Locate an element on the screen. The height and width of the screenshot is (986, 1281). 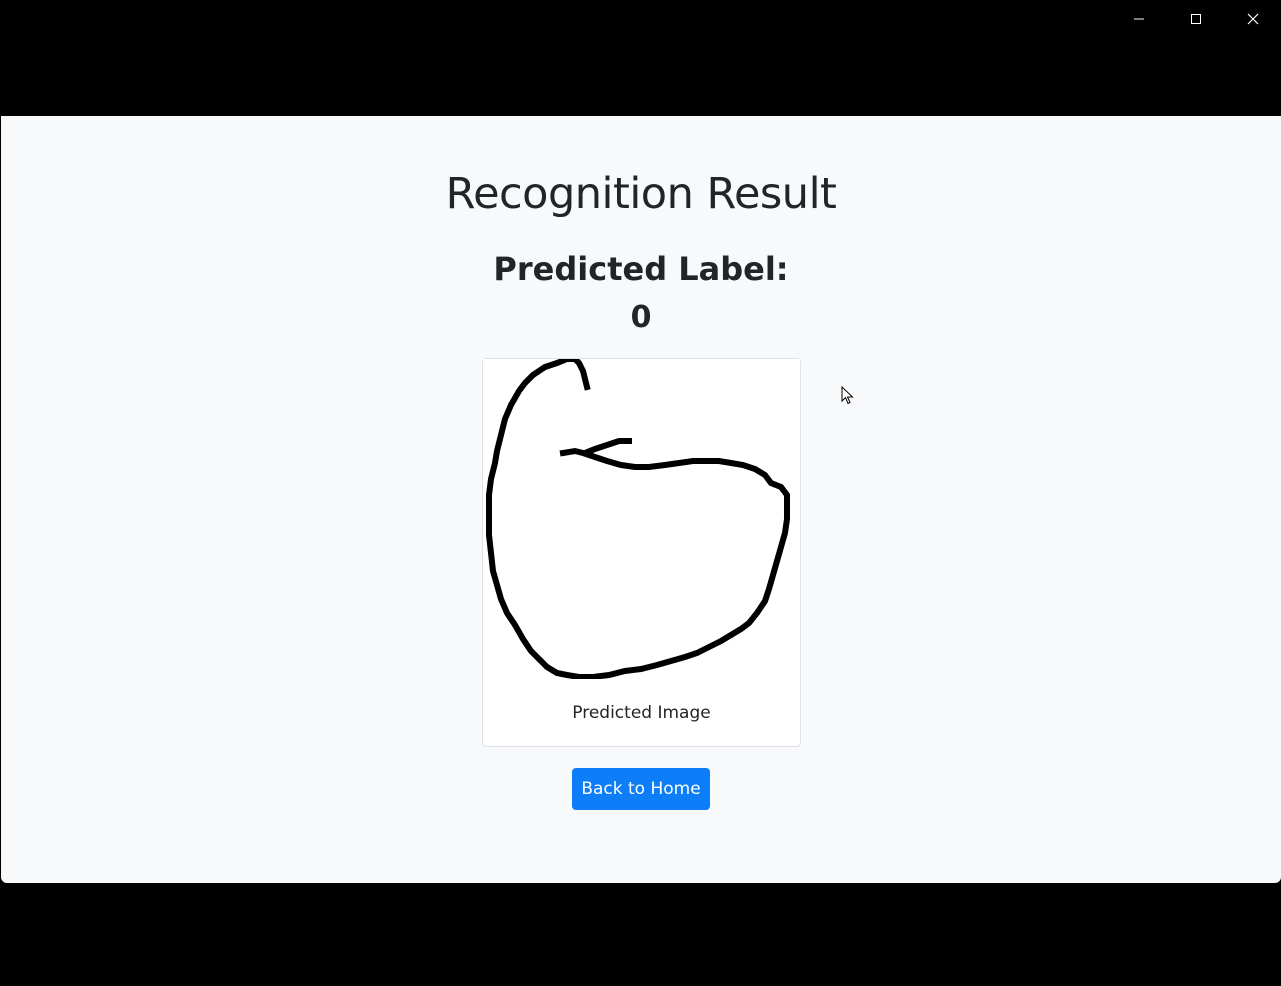
maximize-icon is located at coordinates (1196, 19).